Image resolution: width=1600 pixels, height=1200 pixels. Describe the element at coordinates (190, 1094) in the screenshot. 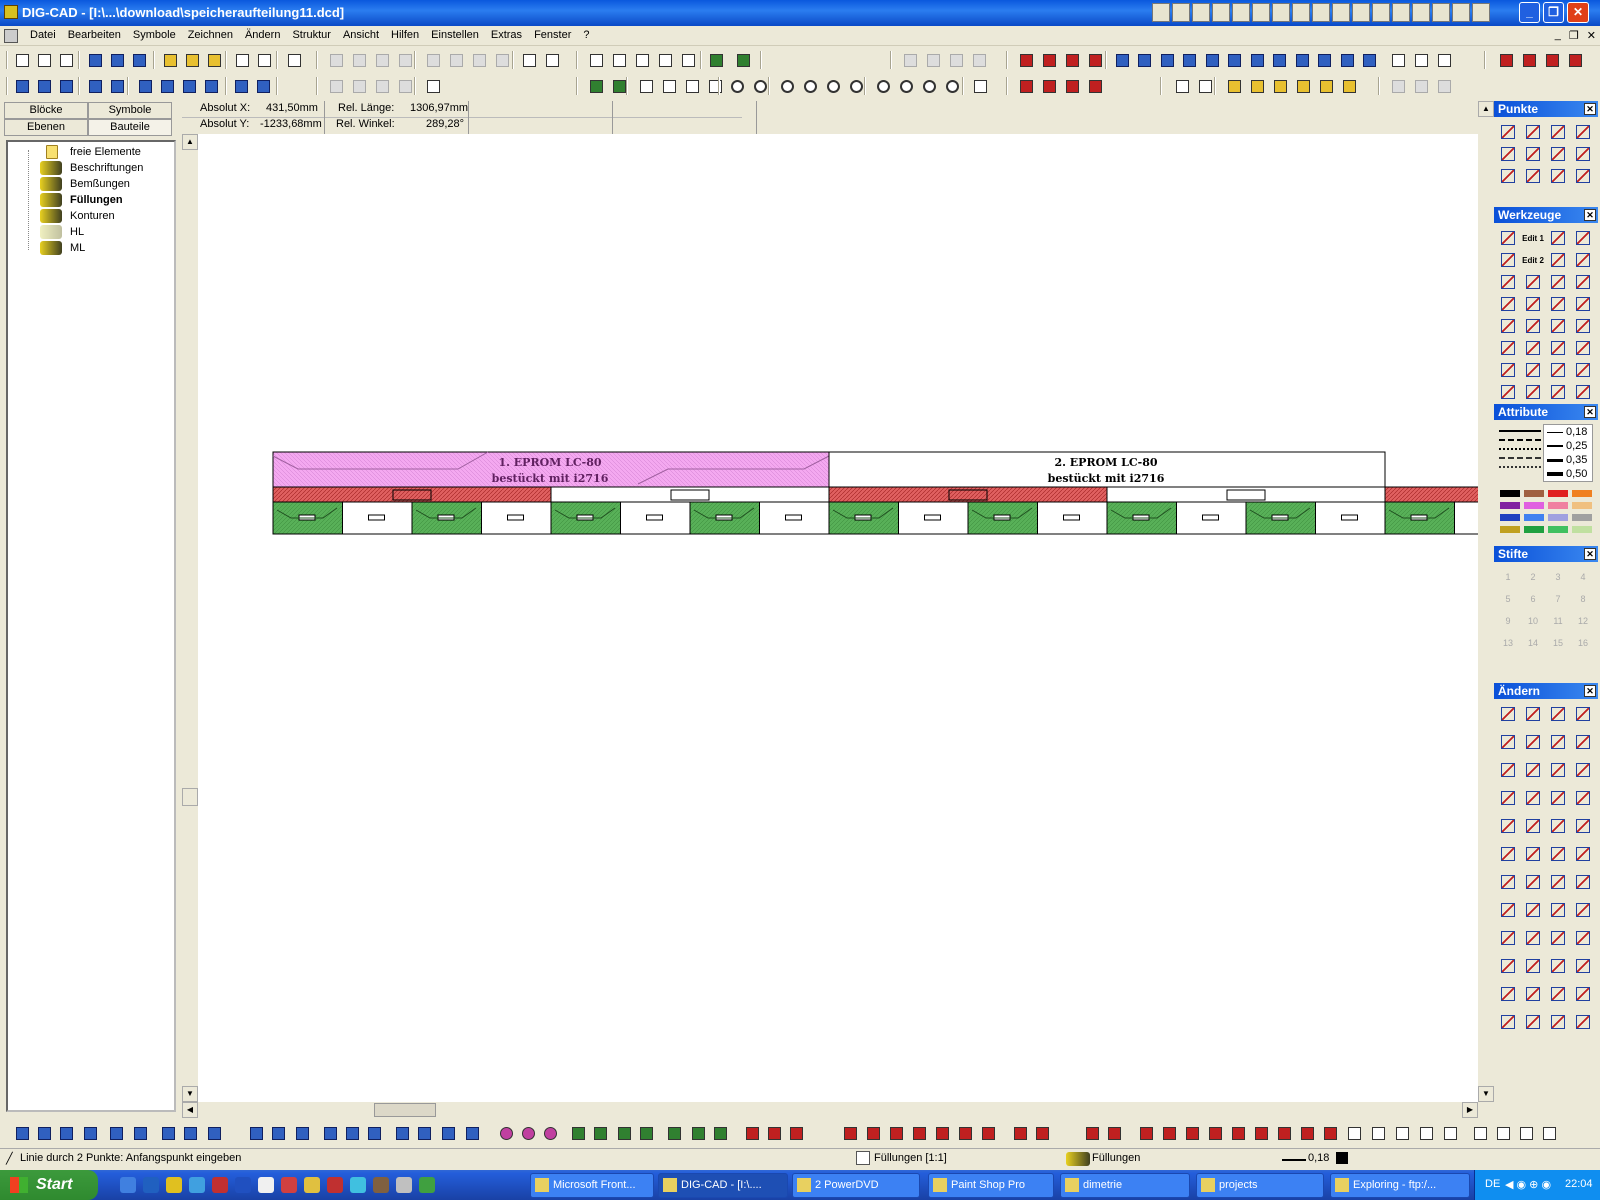

I see `scroll-down-button: ▼` at that location.